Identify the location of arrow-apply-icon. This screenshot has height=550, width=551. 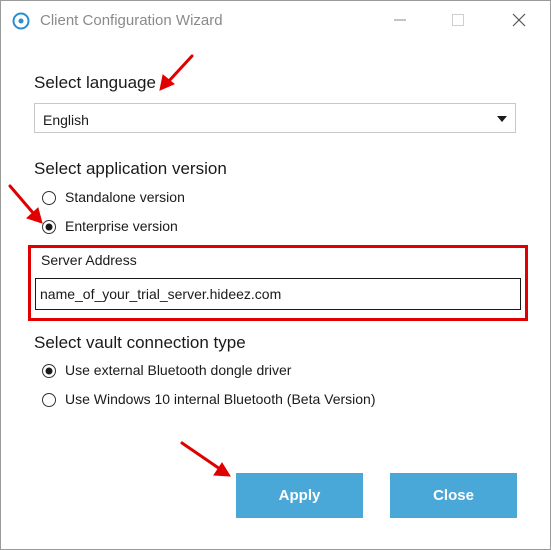
(205, 459).